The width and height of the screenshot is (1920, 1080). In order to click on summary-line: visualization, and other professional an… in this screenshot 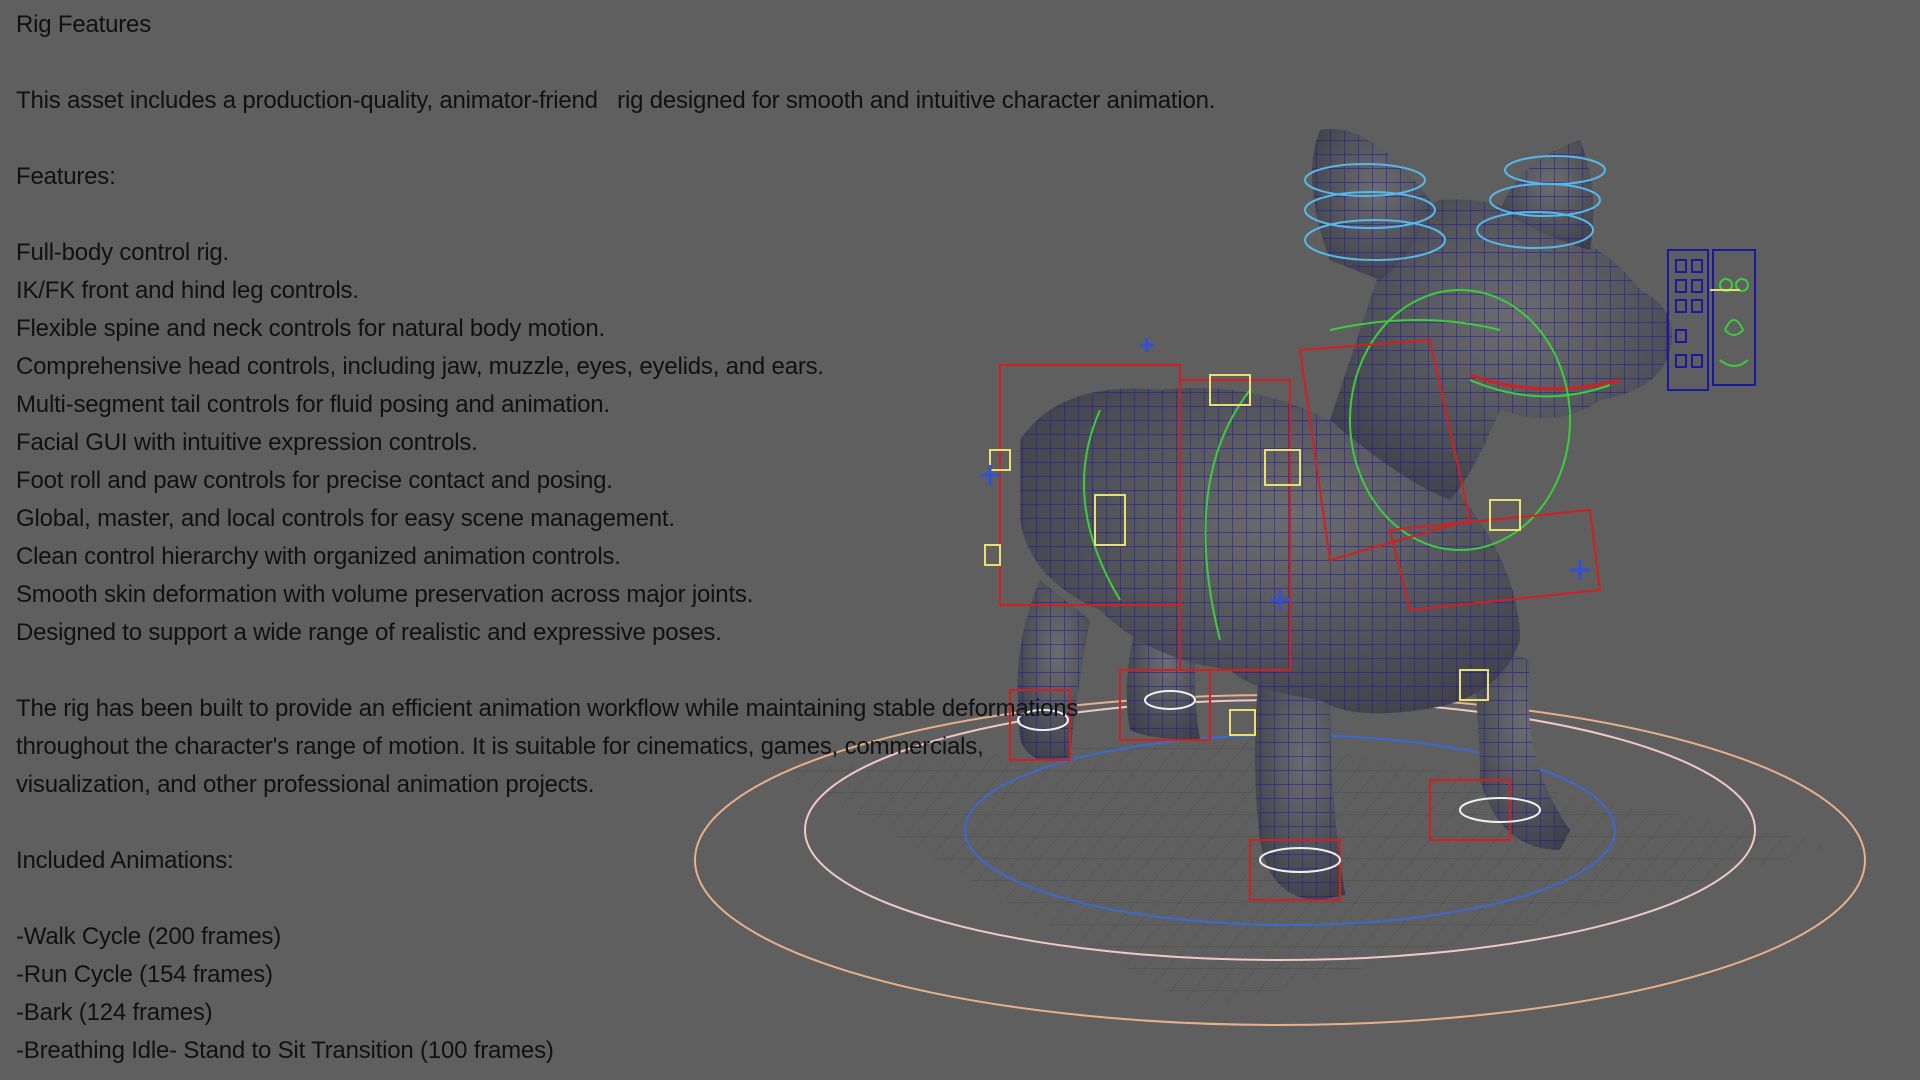, I will do `click(305, 784)`.